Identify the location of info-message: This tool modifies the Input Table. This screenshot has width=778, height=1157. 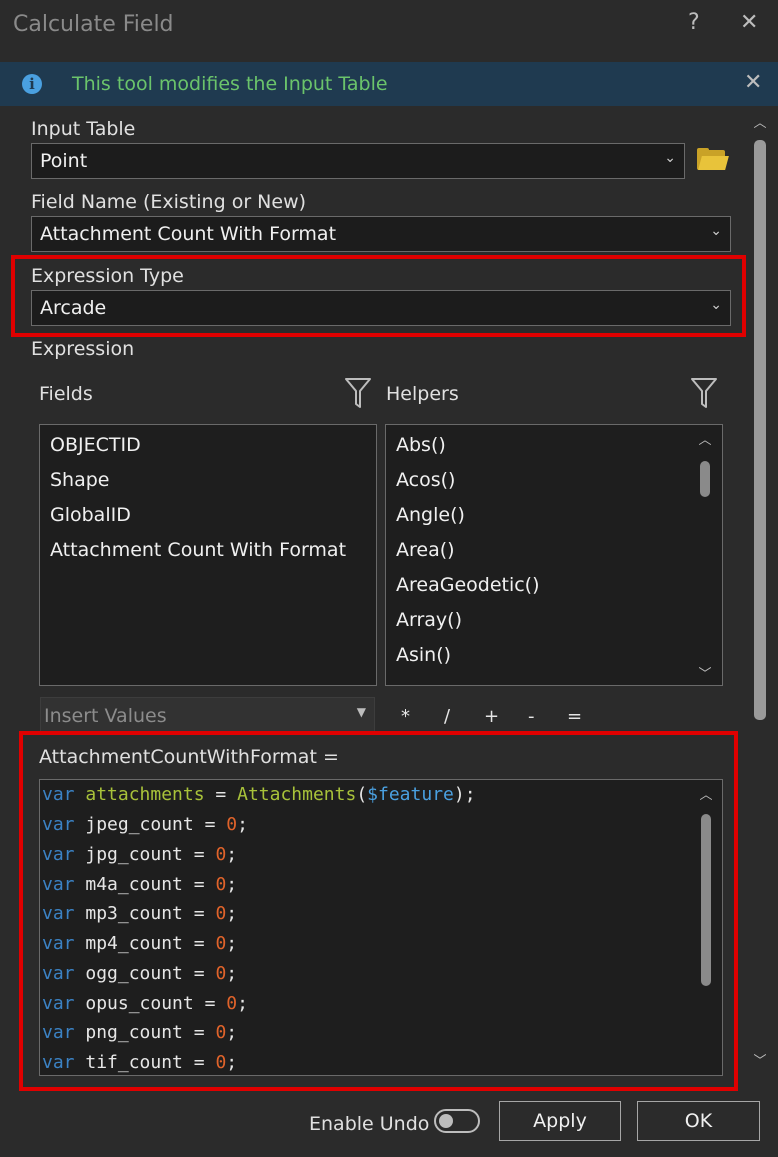
(230, 84).